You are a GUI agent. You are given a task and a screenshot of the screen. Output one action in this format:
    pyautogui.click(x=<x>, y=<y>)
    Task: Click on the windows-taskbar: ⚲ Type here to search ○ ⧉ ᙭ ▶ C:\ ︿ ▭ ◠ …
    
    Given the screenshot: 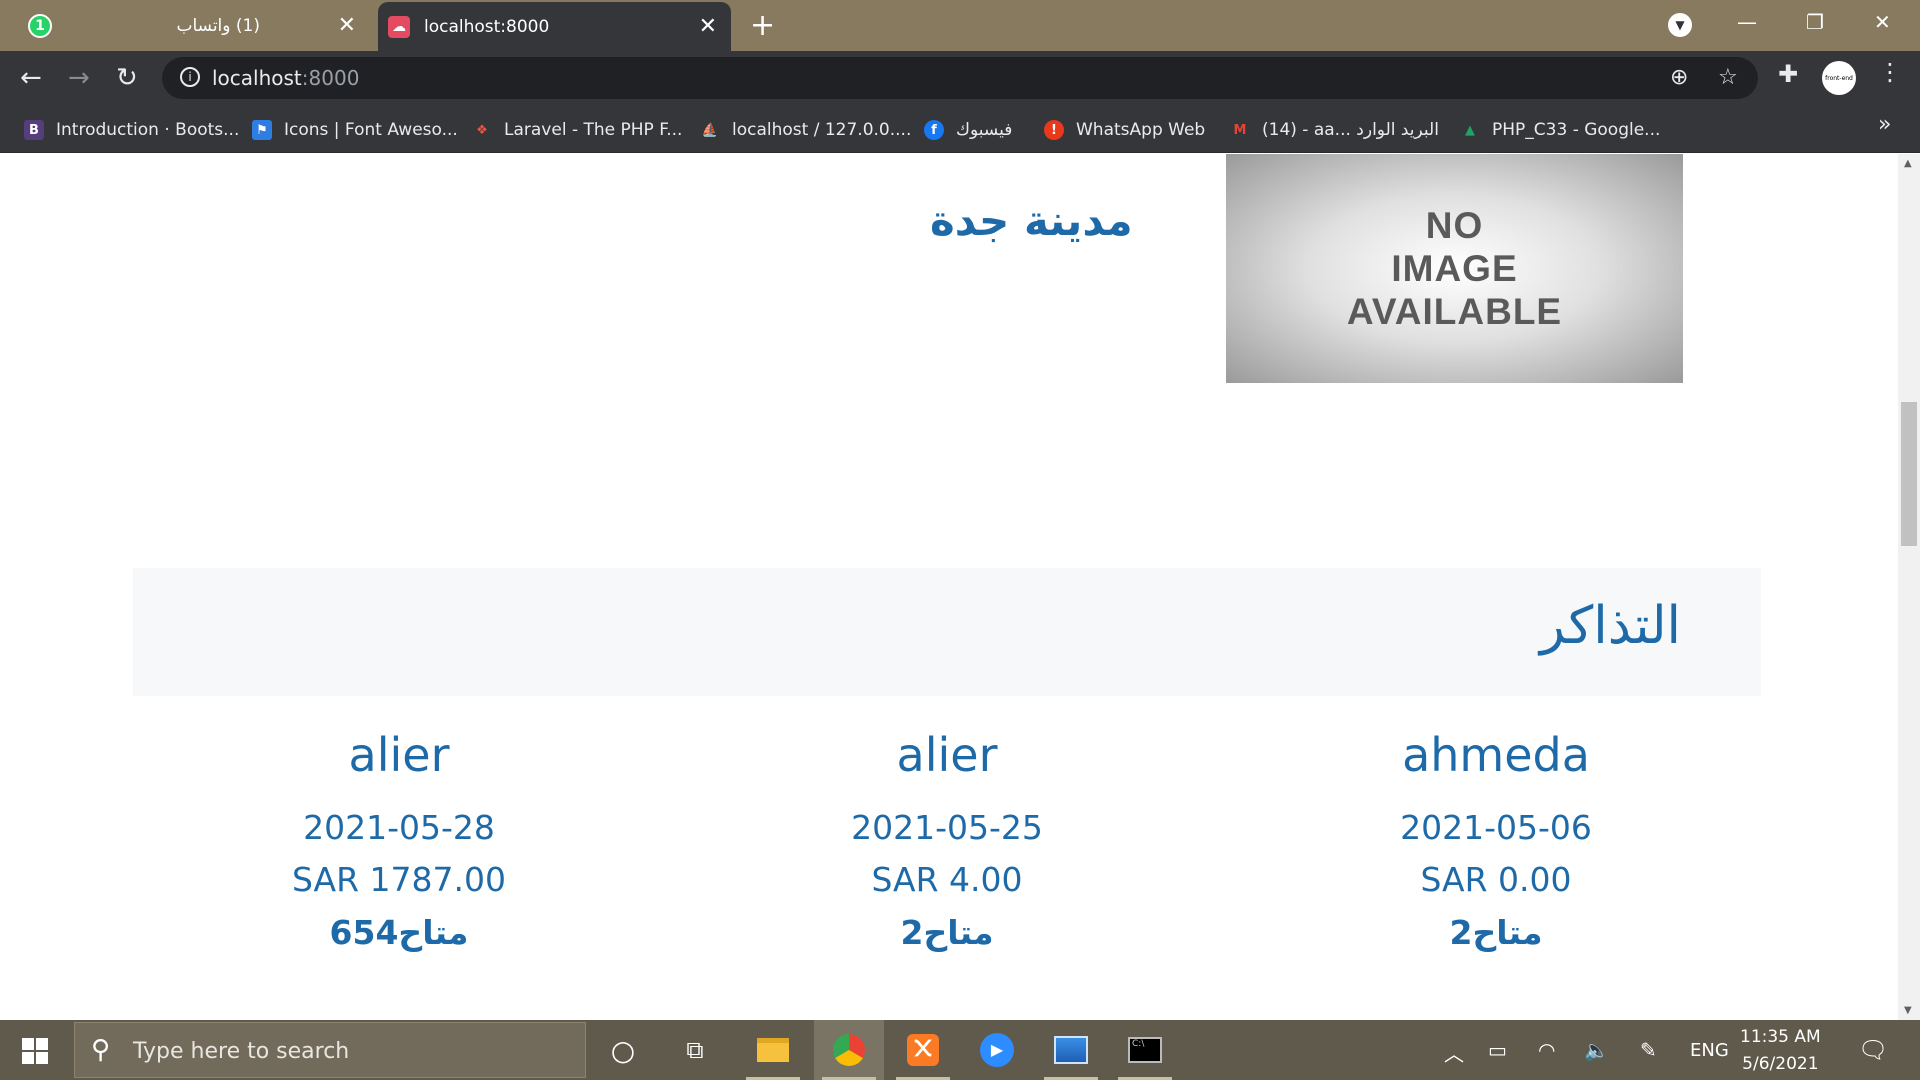 What is the action you would take?
    pyautogui.click(x=960, y=1050)
    